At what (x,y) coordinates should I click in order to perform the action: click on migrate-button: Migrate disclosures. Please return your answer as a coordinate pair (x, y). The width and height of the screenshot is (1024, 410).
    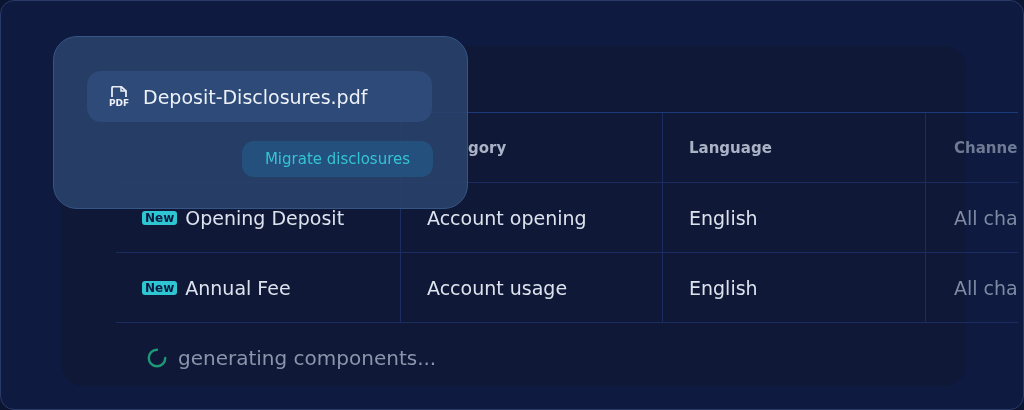
    Looking at the image, I should click on (337, 159).